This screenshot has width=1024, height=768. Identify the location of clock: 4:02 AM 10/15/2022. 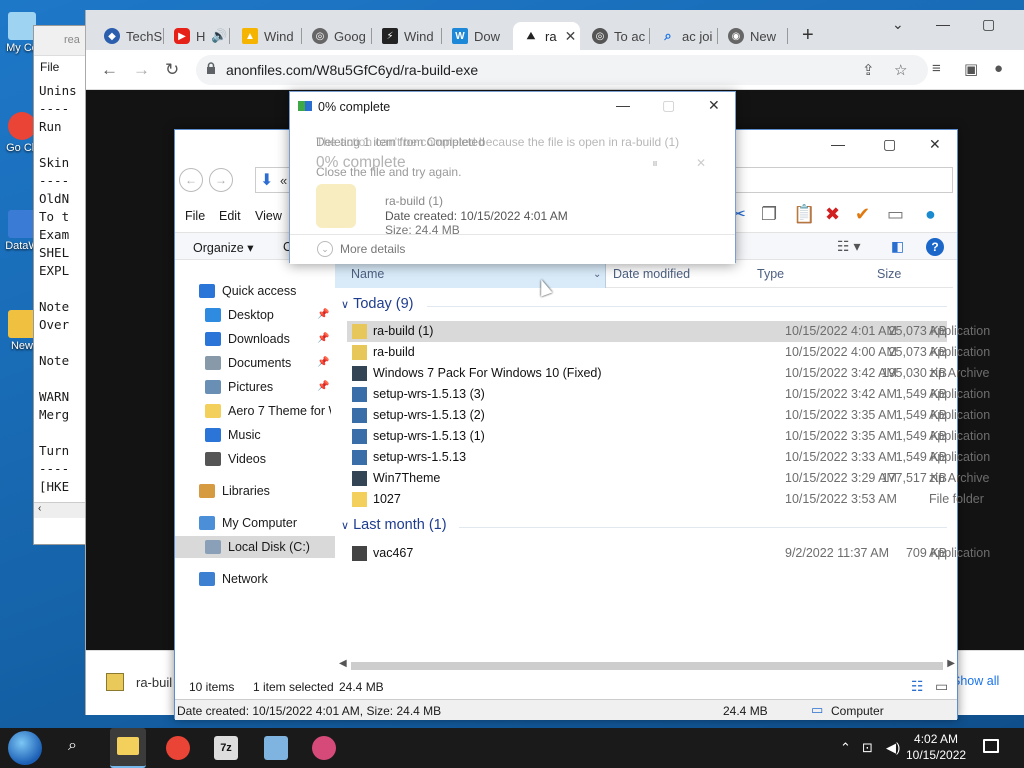
(936, 747).